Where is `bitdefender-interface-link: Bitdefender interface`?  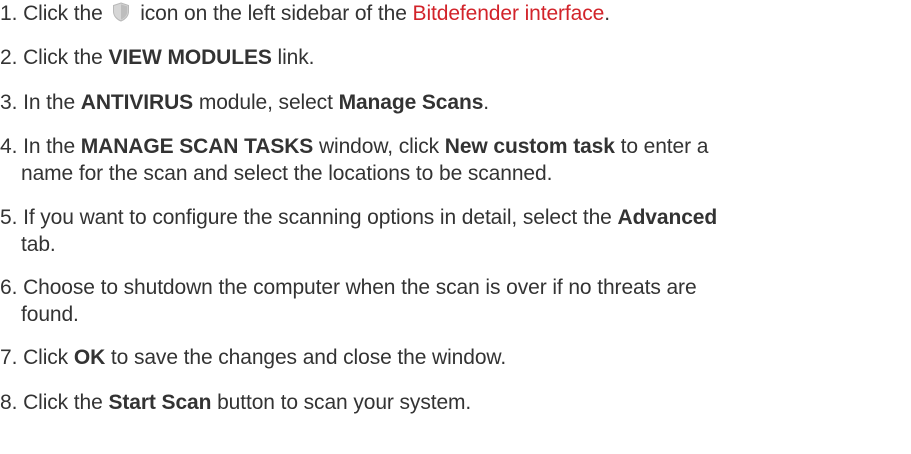
bitdefender-interface-link: Bitdefender interface is located at coordinates (509, 13).